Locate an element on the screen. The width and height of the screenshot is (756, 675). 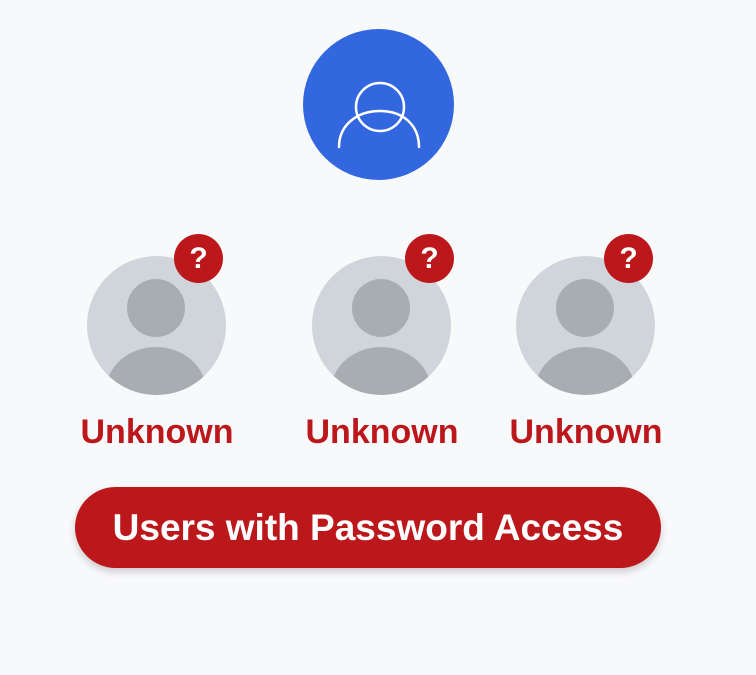
user-outline-icon is located at coordinates (379, 115).